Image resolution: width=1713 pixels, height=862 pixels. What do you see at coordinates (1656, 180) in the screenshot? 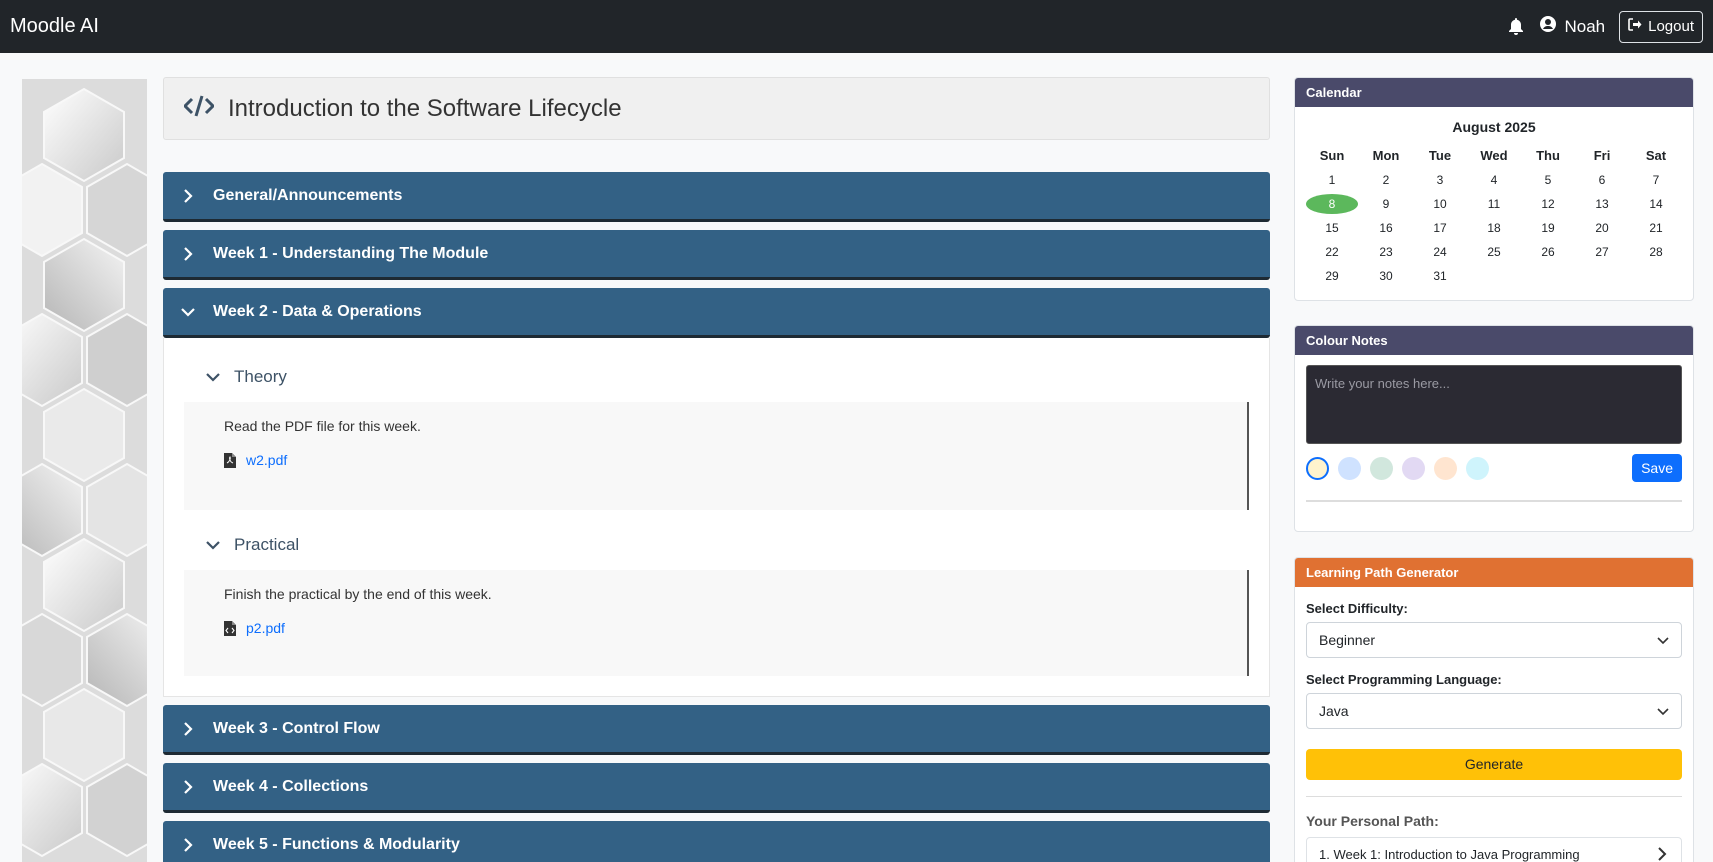
I see `calendar-day: 7` at bounding box center [1656, 180].